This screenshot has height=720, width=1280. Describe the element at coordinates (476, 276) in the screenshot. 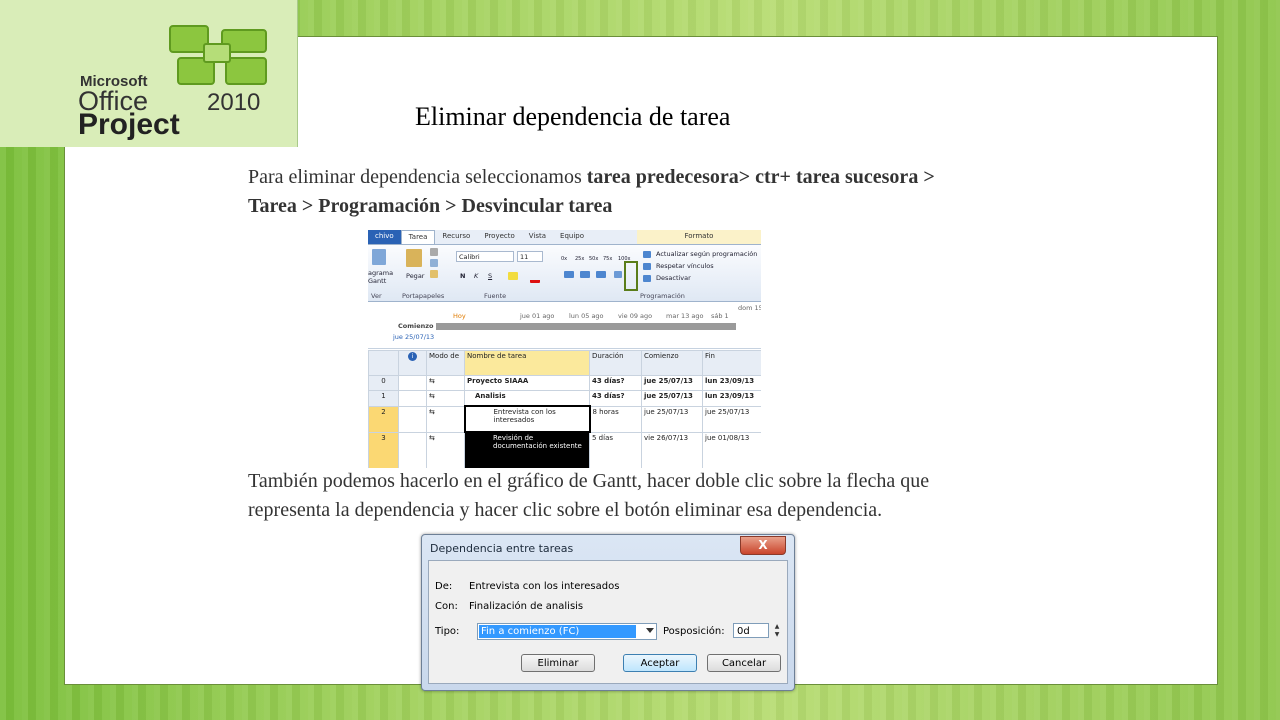

I see `italic-button: K` at that location.